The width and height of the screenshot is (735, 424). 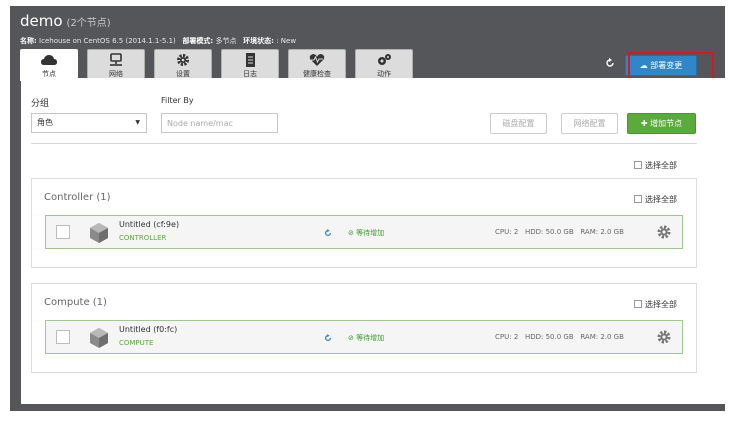 What do you see at coordinates (49, 60) in the screenshot?
I see `cloud-icon` at bounding box center [49, 60].